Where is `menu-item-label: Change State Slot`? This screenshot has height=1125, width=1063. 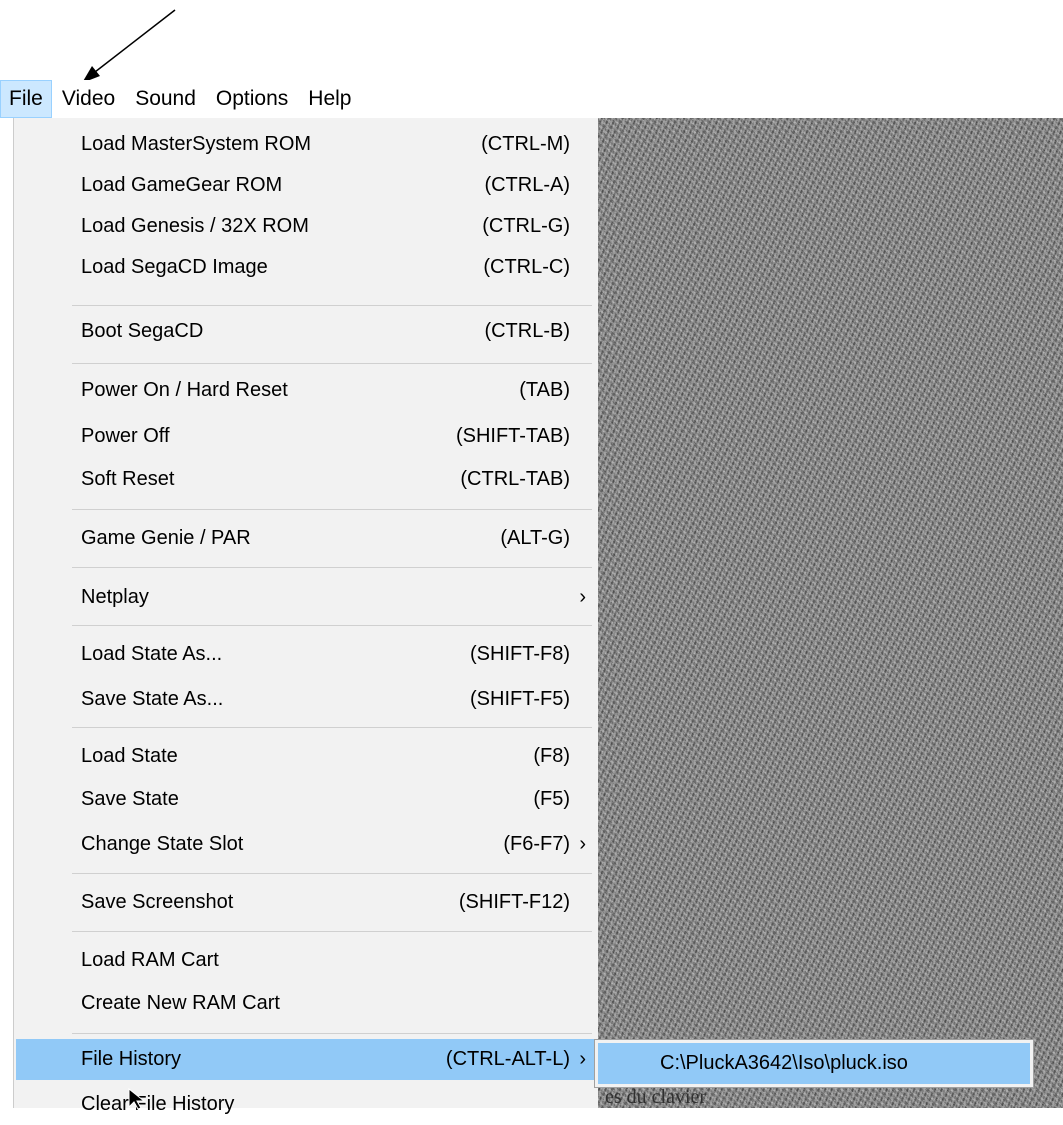 menu-item-label: Change State Slot is located at coordinates (162, 844).